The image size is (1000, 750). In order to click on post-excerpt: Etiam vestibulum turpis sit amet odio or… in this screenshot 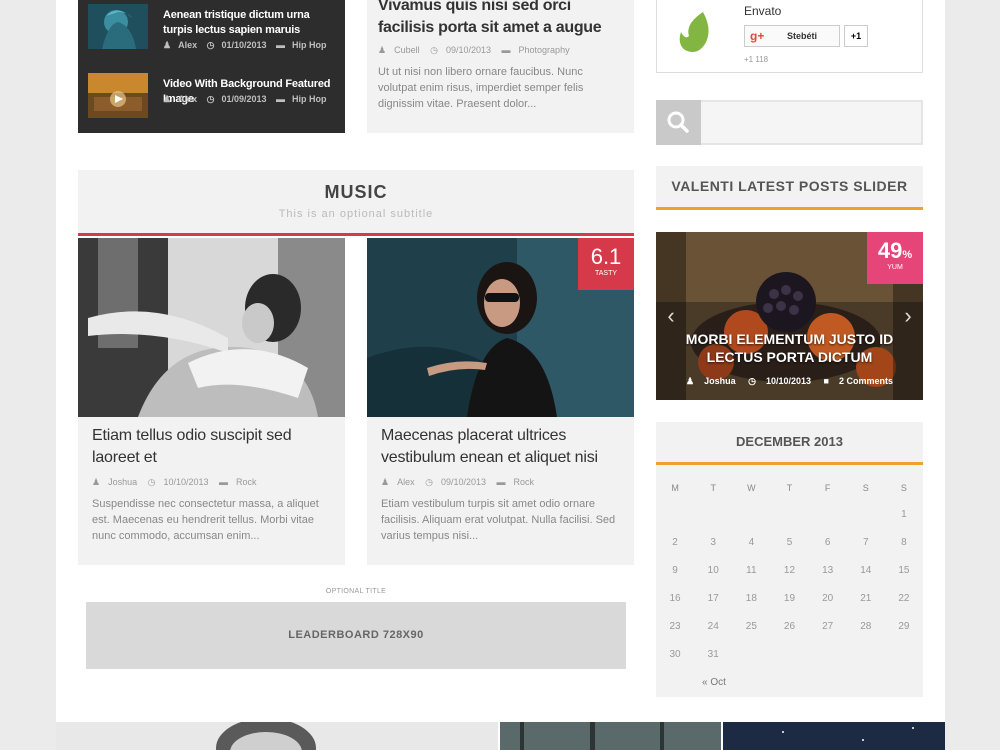, I will do `click(498, 520)`.